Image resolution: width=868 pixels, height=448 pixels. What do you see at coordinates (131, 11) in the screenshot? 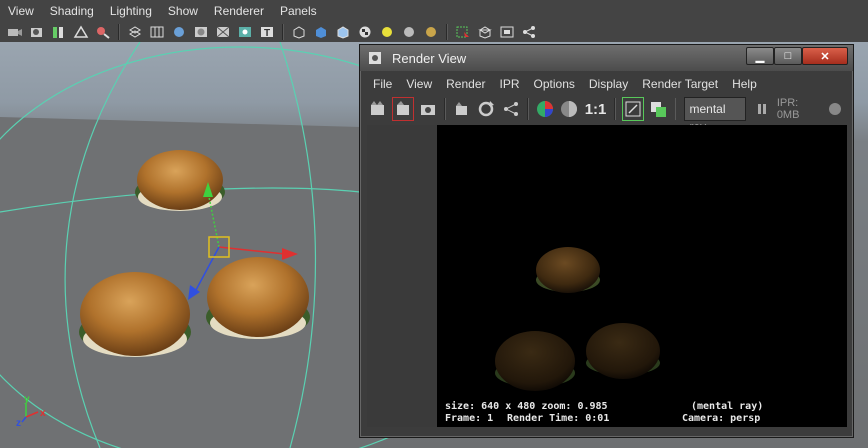
I see `menu-lighting: Lighting` at bounding box center [131, 11].